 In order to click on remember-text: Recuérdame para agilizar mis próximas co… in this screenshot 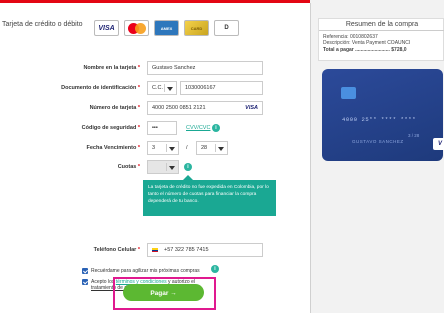, I will do `click(145, 271)`.